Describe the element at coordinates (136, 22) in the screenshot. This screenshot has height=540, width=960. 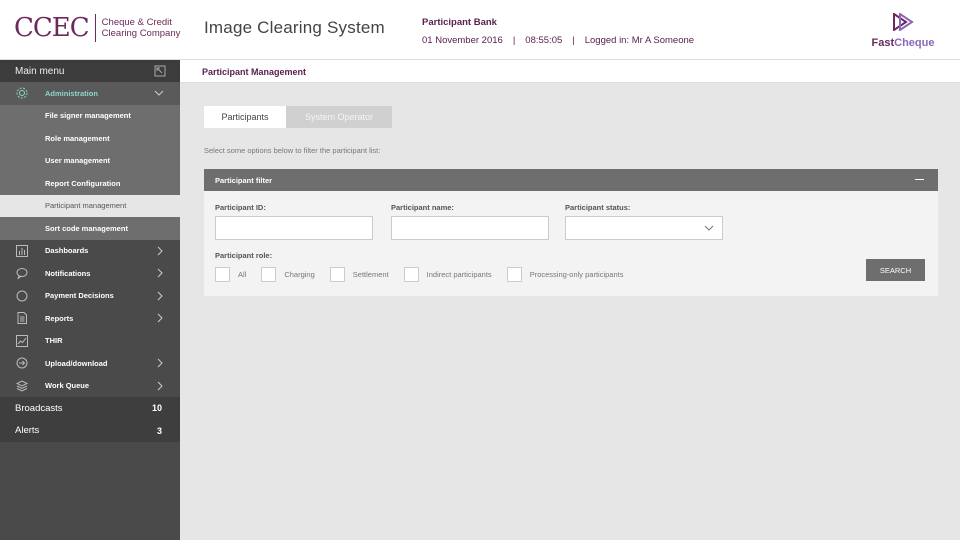
I see `logo-line-1: Cheque & Credit` at that location.